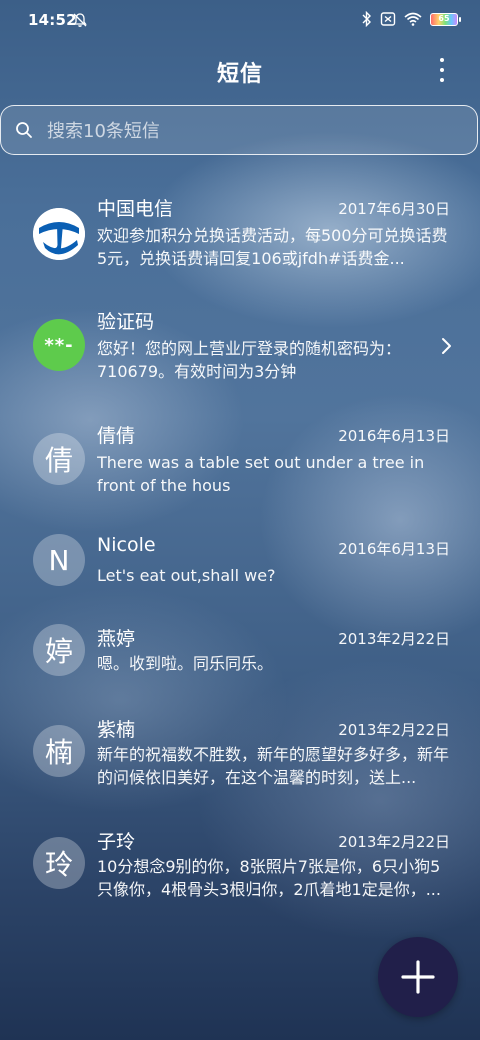 The height and width of the screenshot is (1040, 480). I want to click on status-time: 14:52, so click(52, 20).